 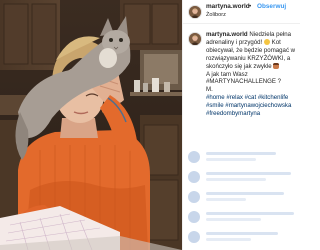 What do you see at coordinates (251, 50) in the screenshot?
I see `caption-line: obiecywał, że będzie pomagać w` at bounding box center [251, 50].